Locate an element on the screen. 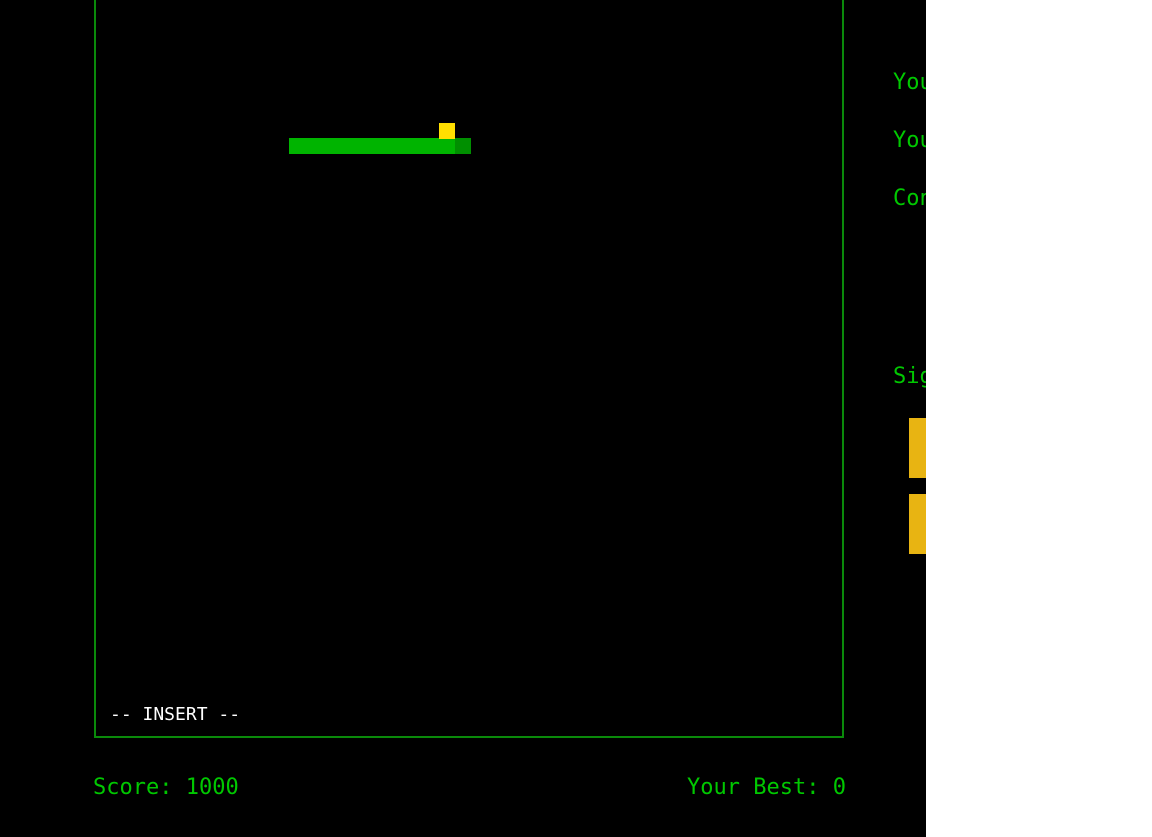 This screenshot has width=1152, height=837. sign-in-label: Sig is located at coordinates (909, 376).